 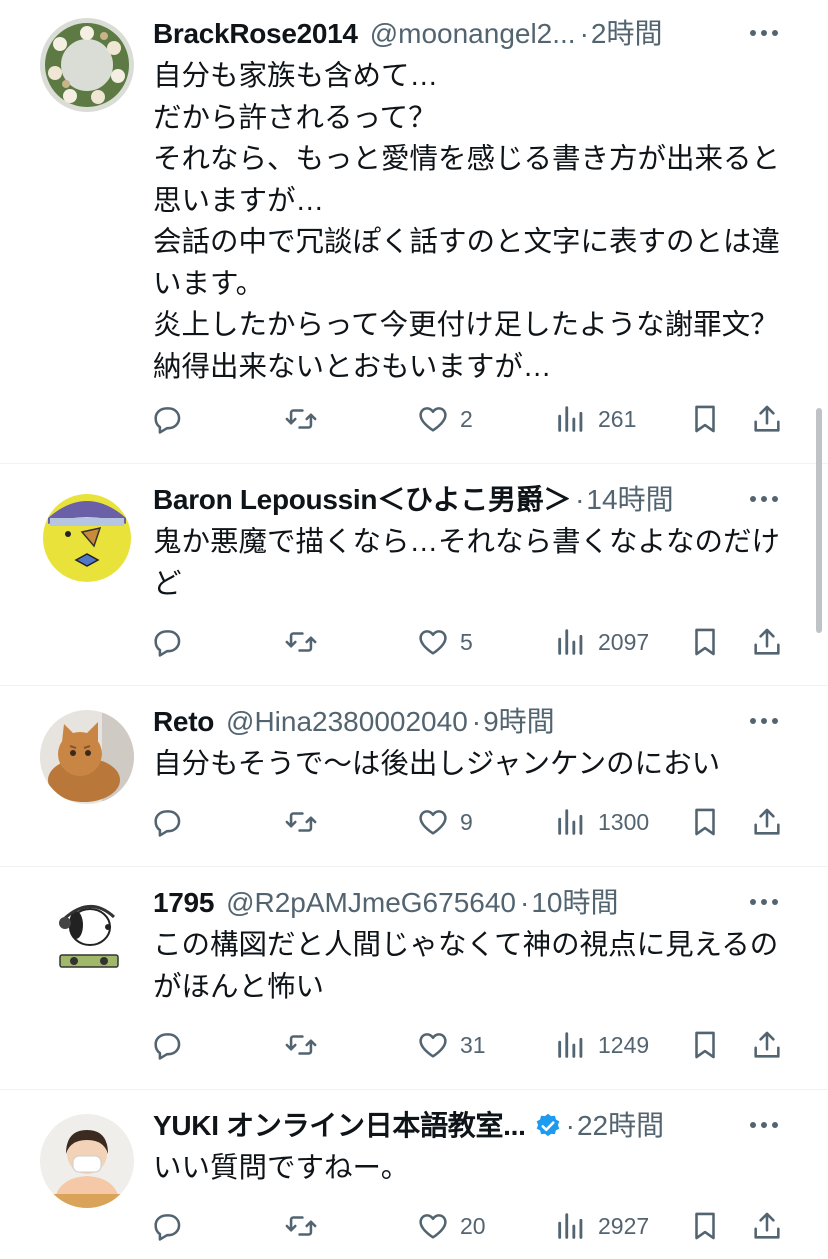 What do you see at coordinates (519, 722) in the screenshot?
I see `timestamp: 9時間` at bounding box center [519, 722].